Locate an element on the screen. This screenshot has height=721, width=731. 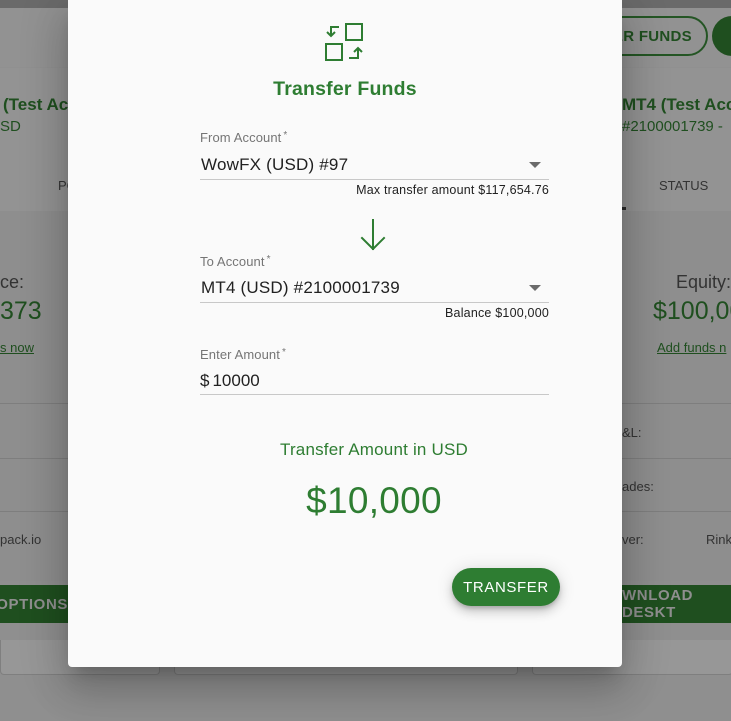
left-metric-value: 373 is located at coordinates (21, 311).